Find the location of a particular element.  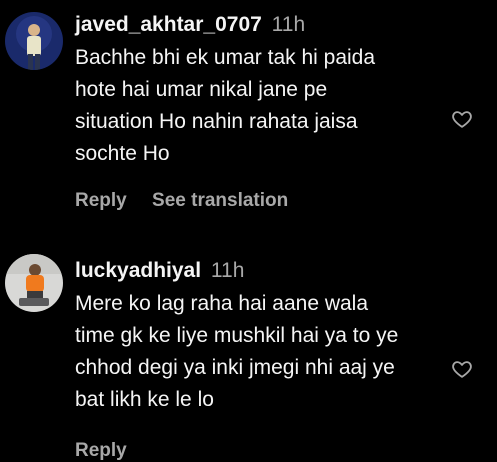

comment-actions: Reply See translation is located at coordinates (271, 201).